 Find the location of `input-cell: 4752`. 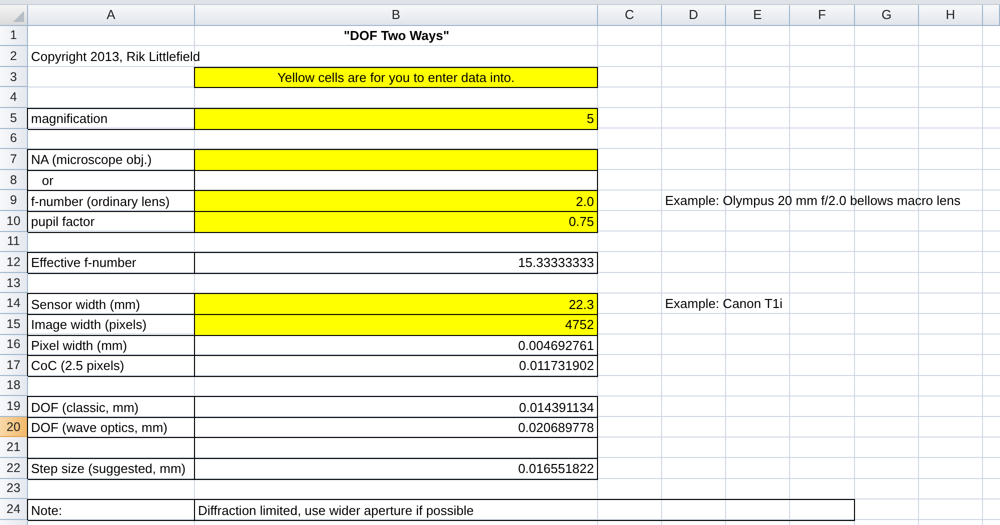

input-cell: 4752 is located at coordinates (396, 325).